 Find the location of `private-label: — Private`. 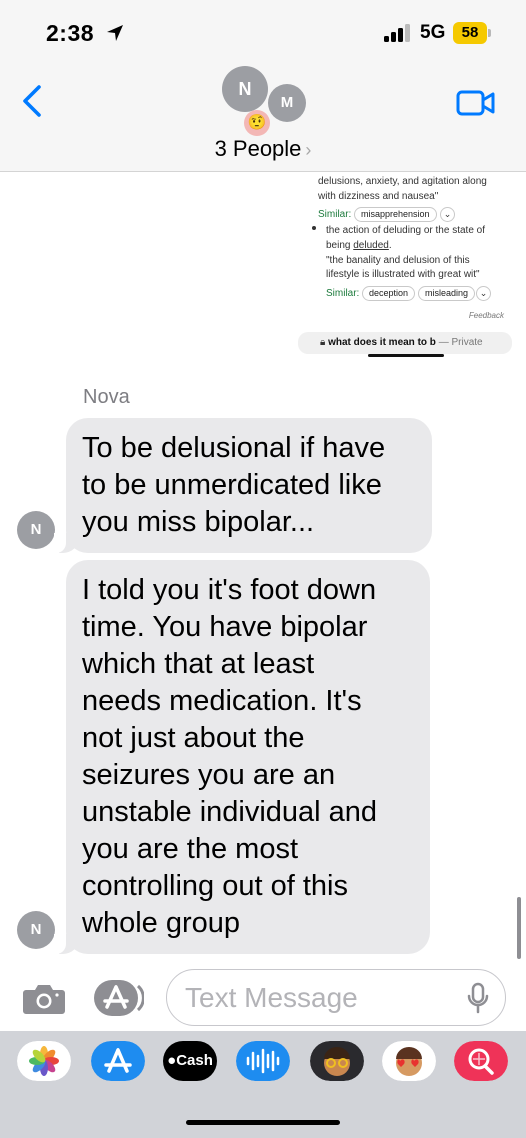

private-label: — Private is located at coordinates (460, 342).